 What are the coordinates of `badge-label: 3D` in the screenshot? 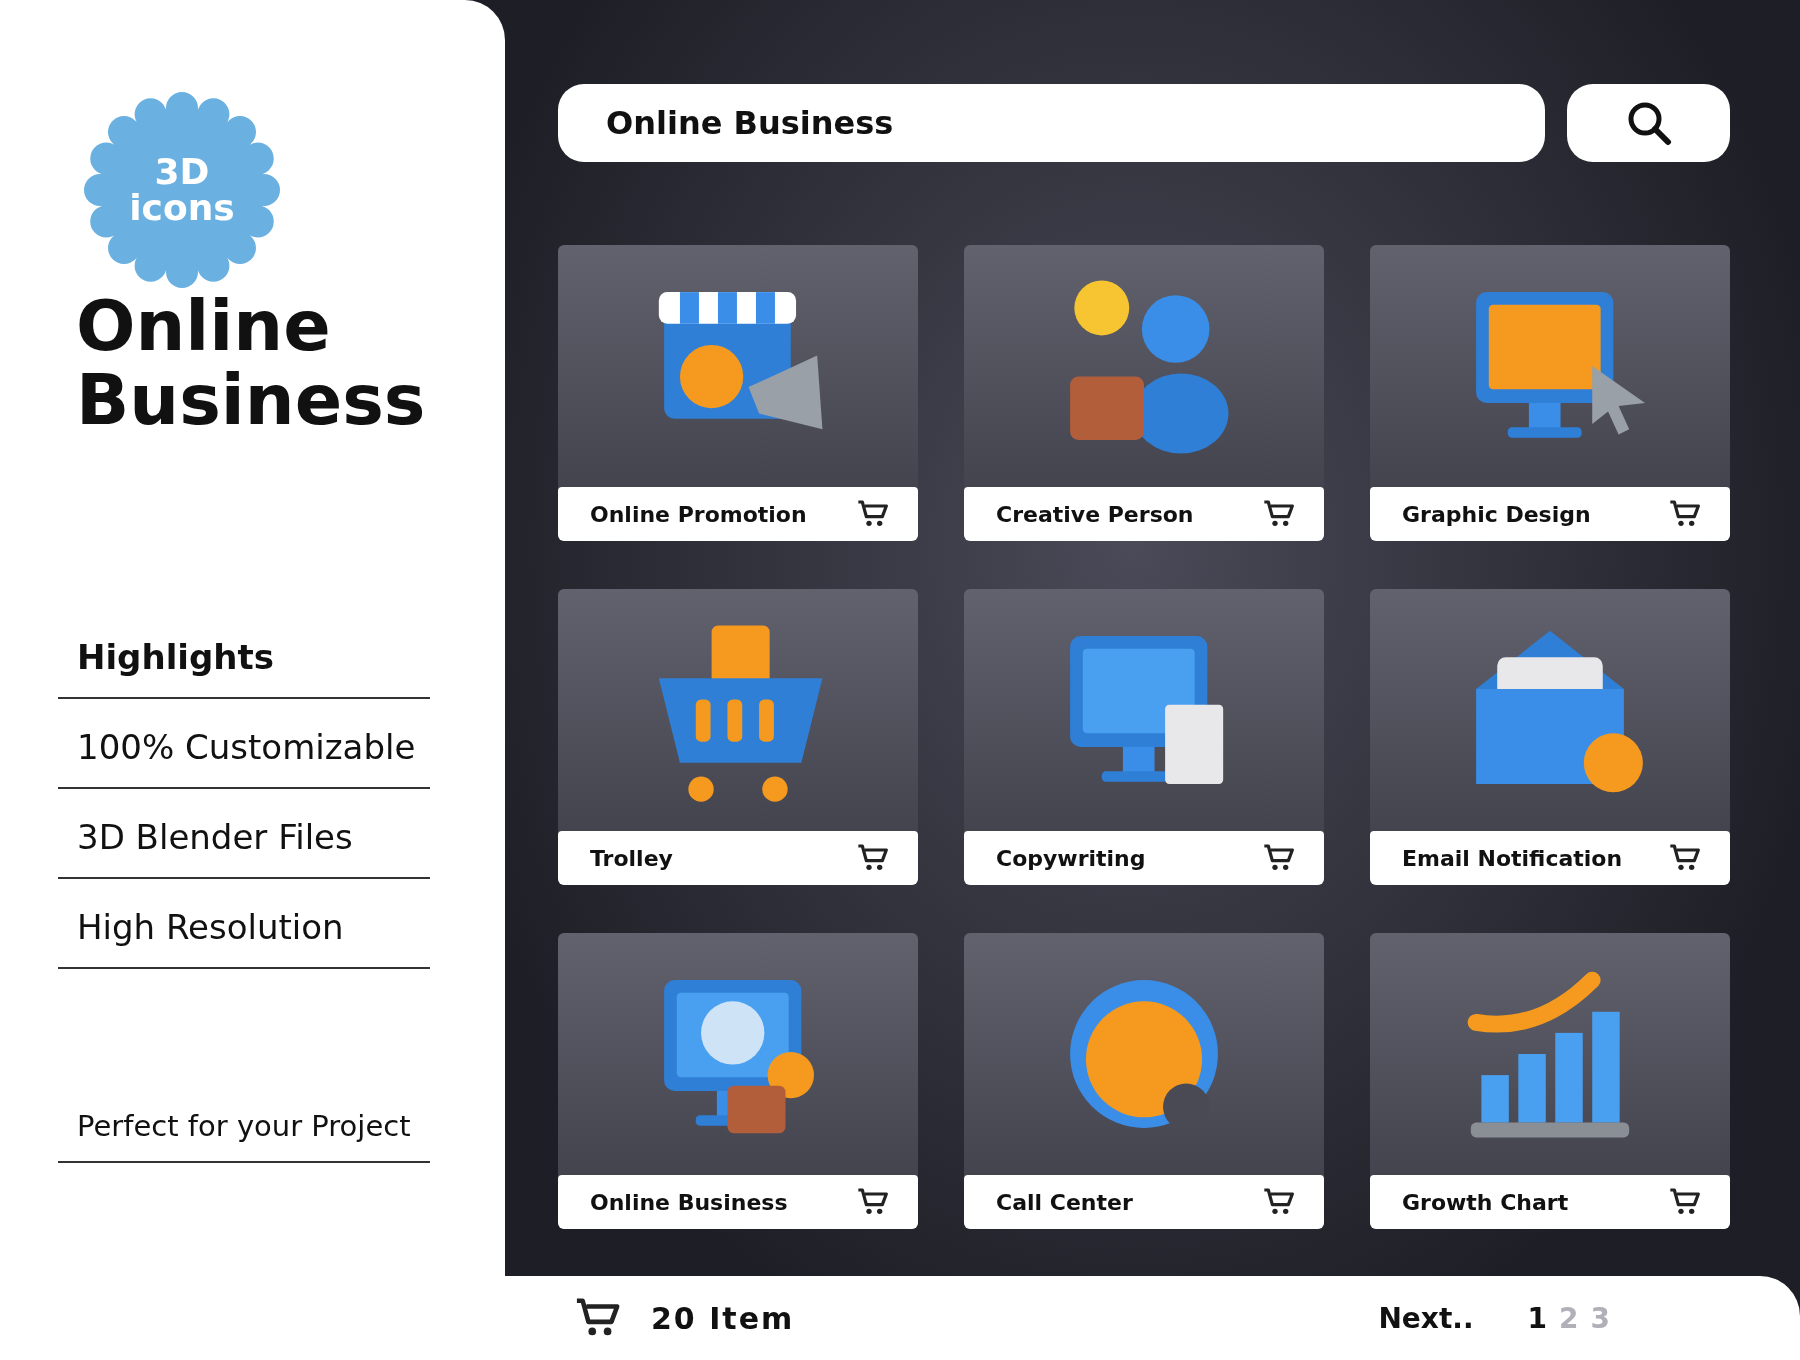 It's located at (182, 172).